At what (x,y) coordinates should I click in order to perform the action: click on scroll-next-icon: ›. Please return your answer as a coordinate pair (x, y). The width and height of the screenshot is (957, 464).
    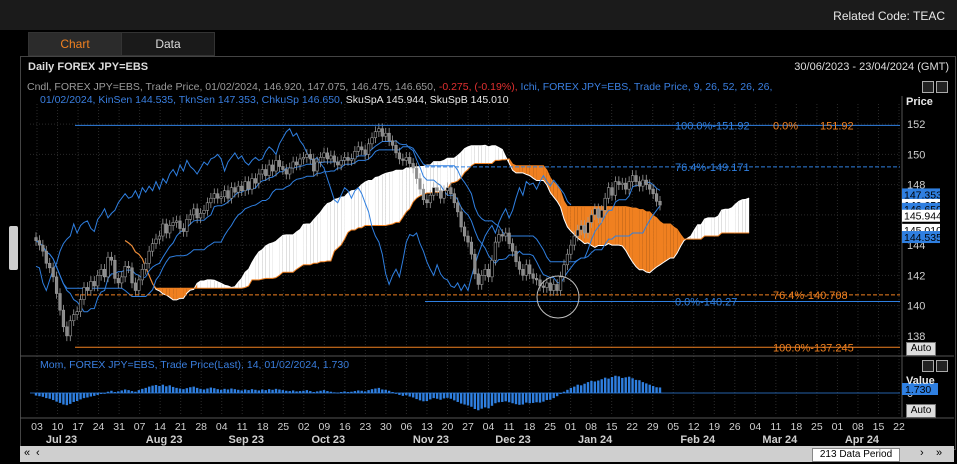
    Looking at the image, I should click on (922, 453).